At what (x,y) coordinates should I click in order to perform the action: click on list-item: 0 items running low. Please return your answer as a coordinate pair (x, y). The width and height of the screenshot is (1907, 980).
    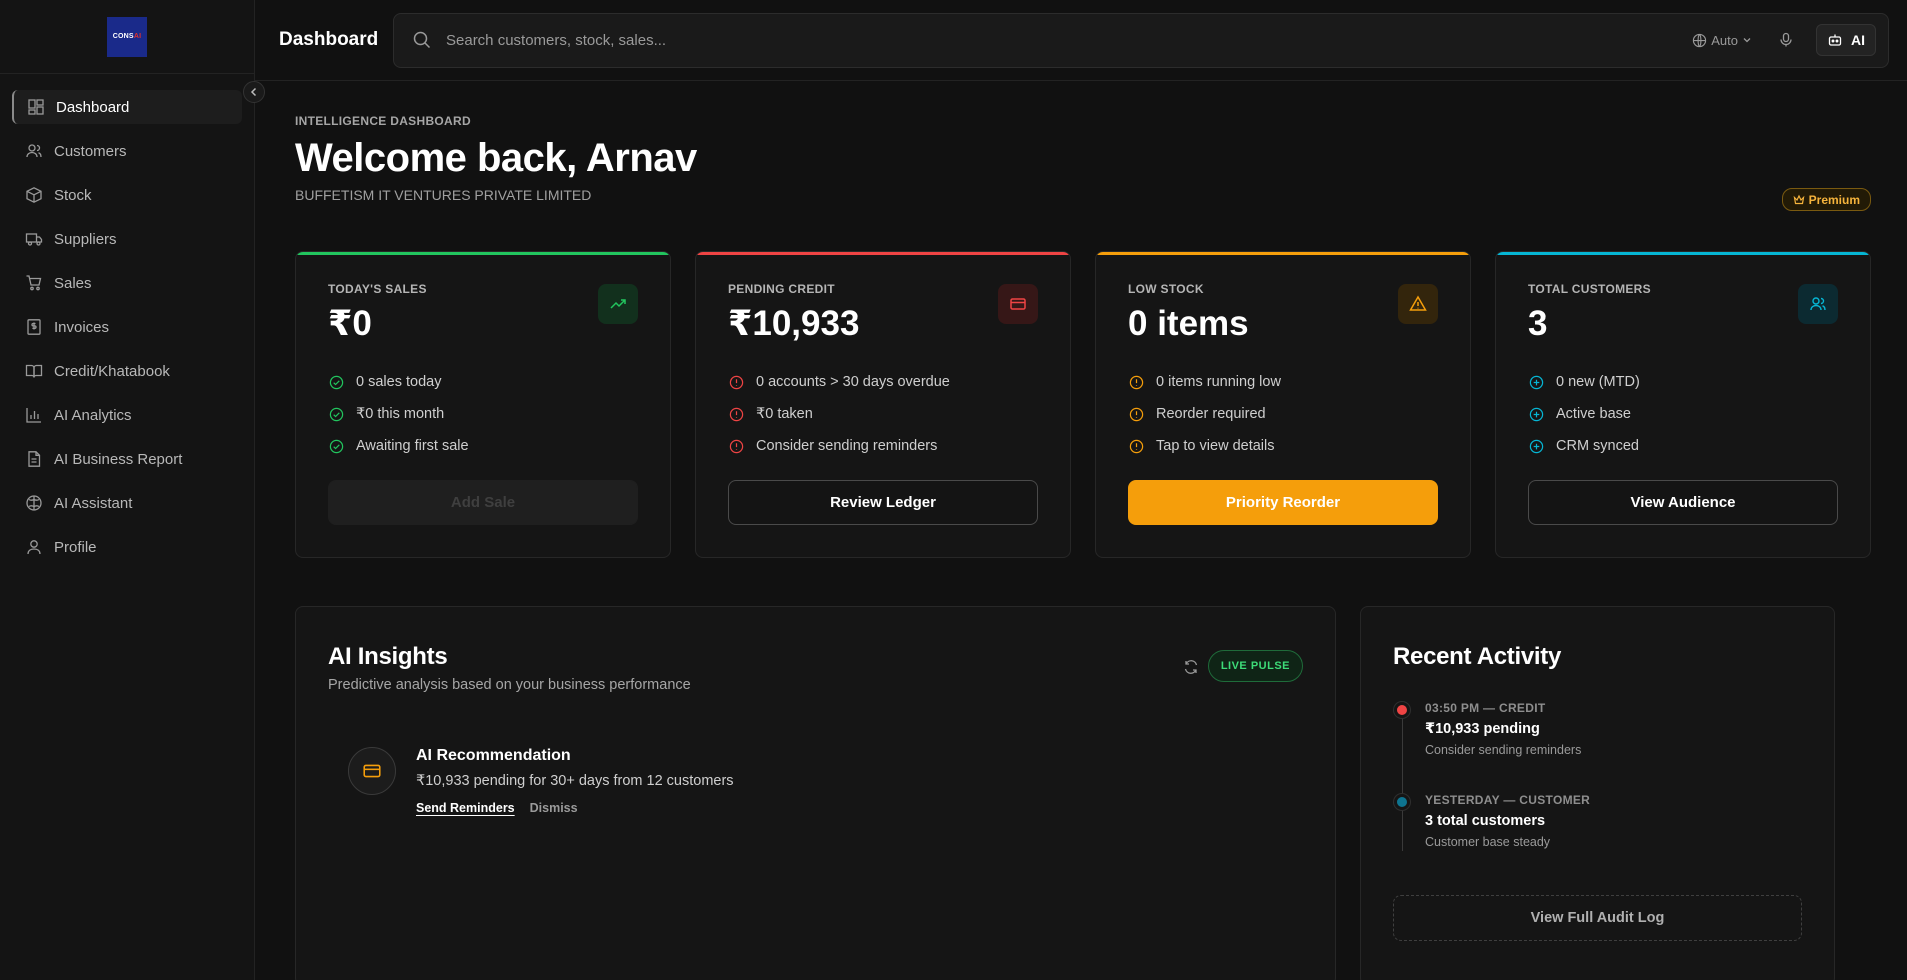
    Looking at the image, I should click on (1283, 382).